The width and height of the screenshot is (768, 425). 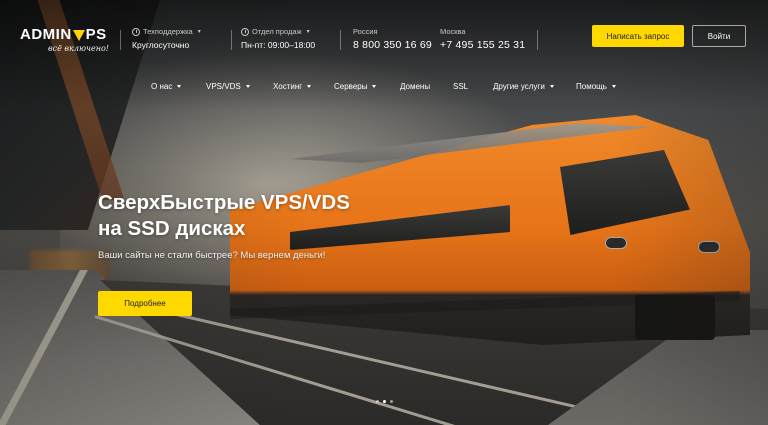 I want to click on phone-moscow: Москва +7 495 155 25 31, so click(x=482, y=39).